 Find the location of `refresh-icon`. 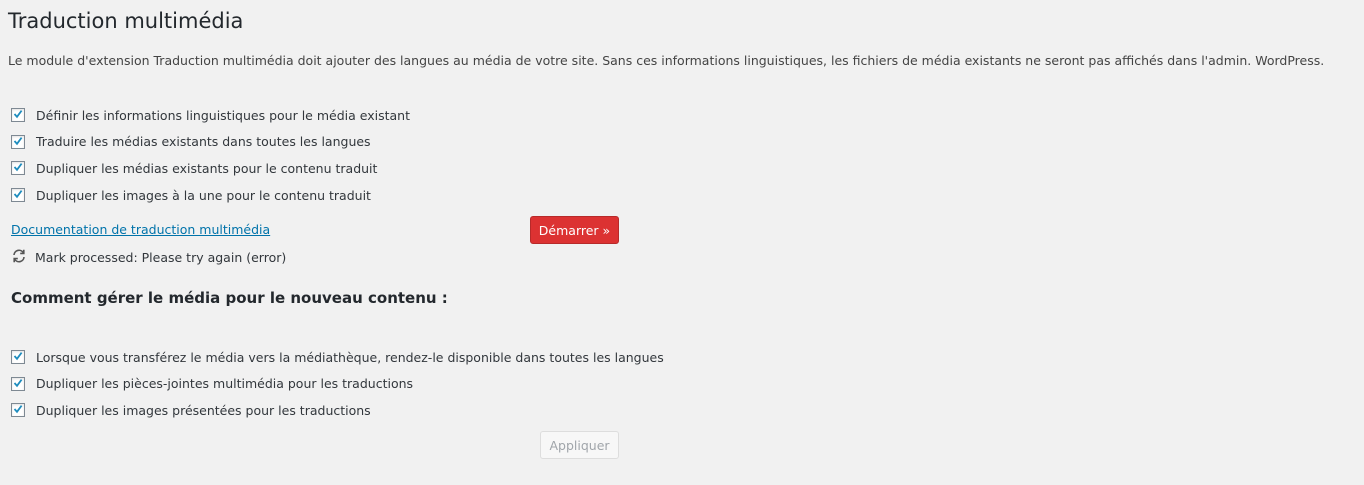

refresh-icon is located at coordinates (19, 255).